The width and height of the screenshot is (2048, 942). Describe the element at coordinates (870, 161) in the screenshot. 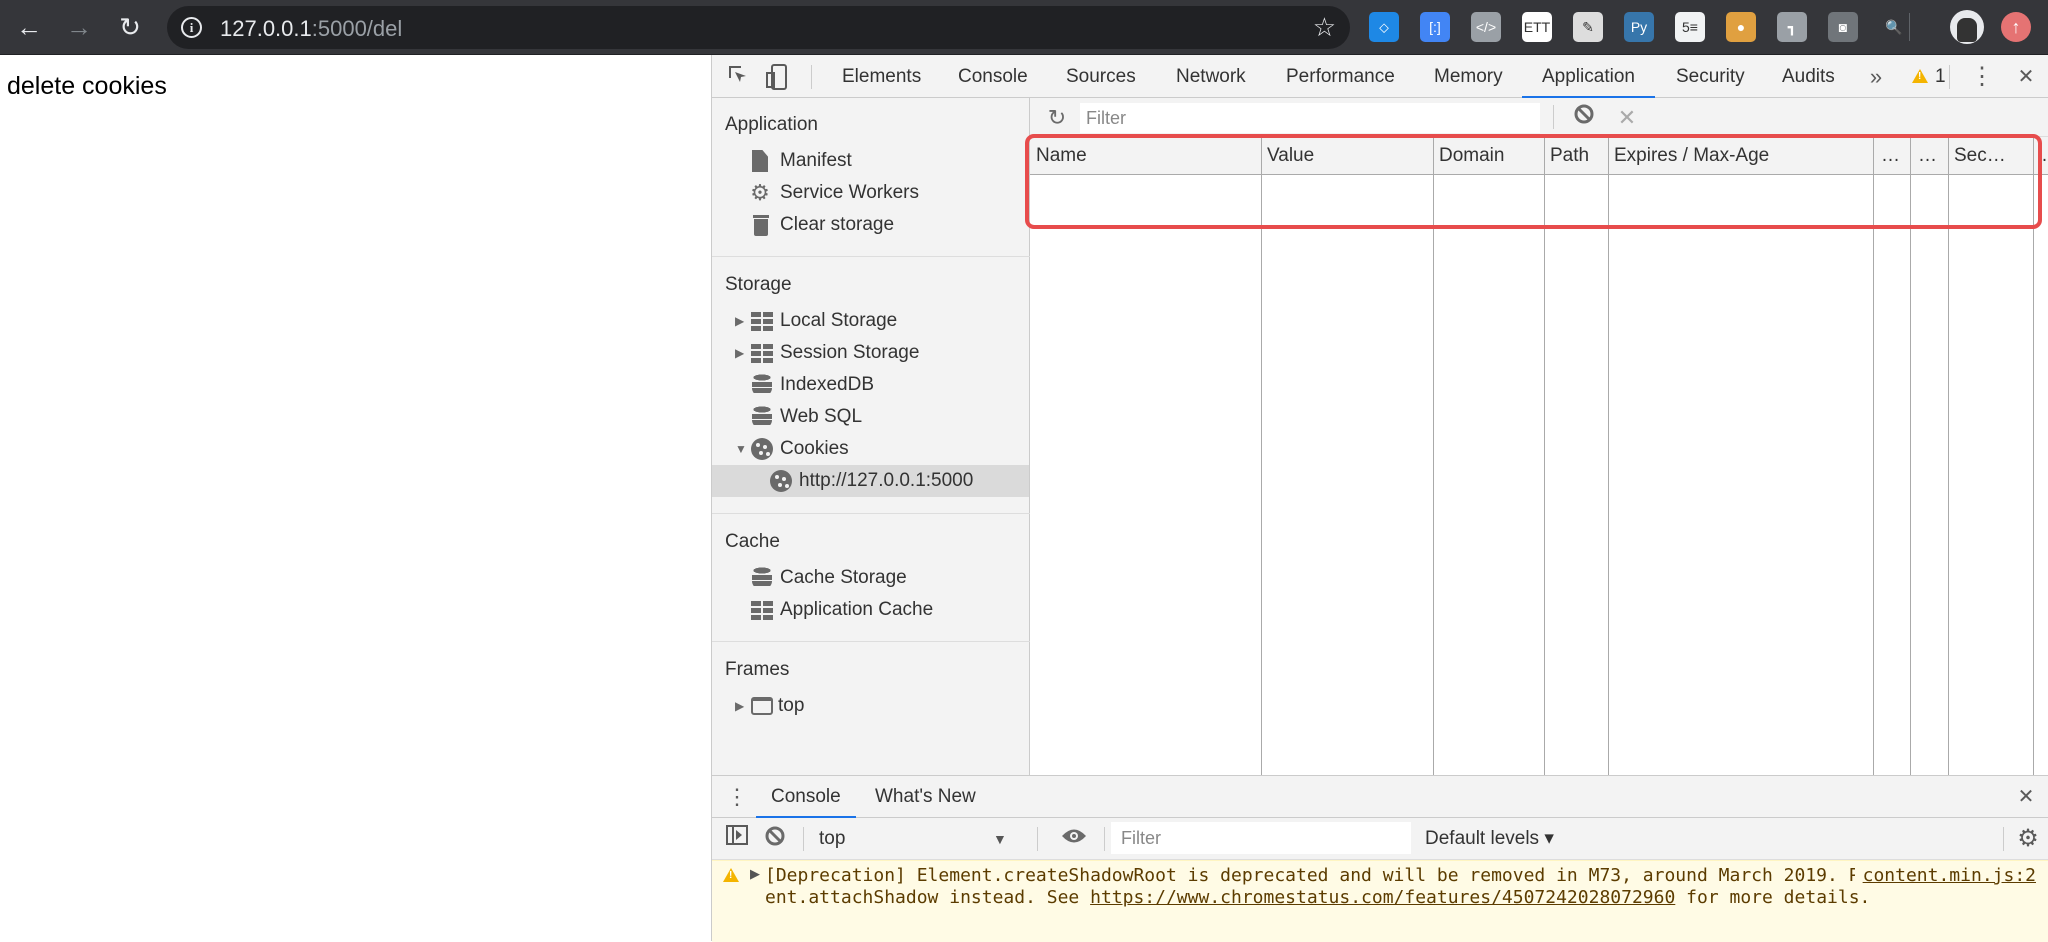

I see `sidebar-item-manifest: Manifest` at that location.